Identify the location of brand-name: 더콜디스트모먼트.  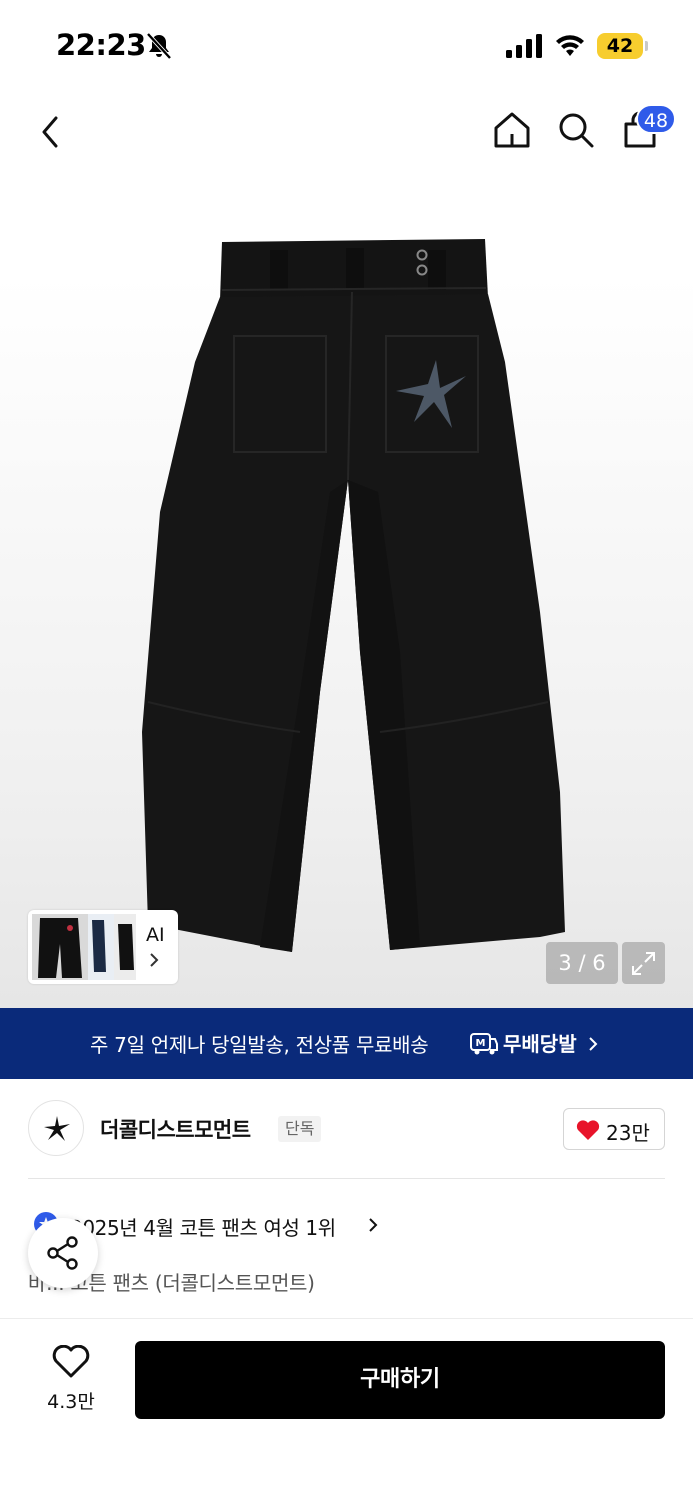
(175, 1129).